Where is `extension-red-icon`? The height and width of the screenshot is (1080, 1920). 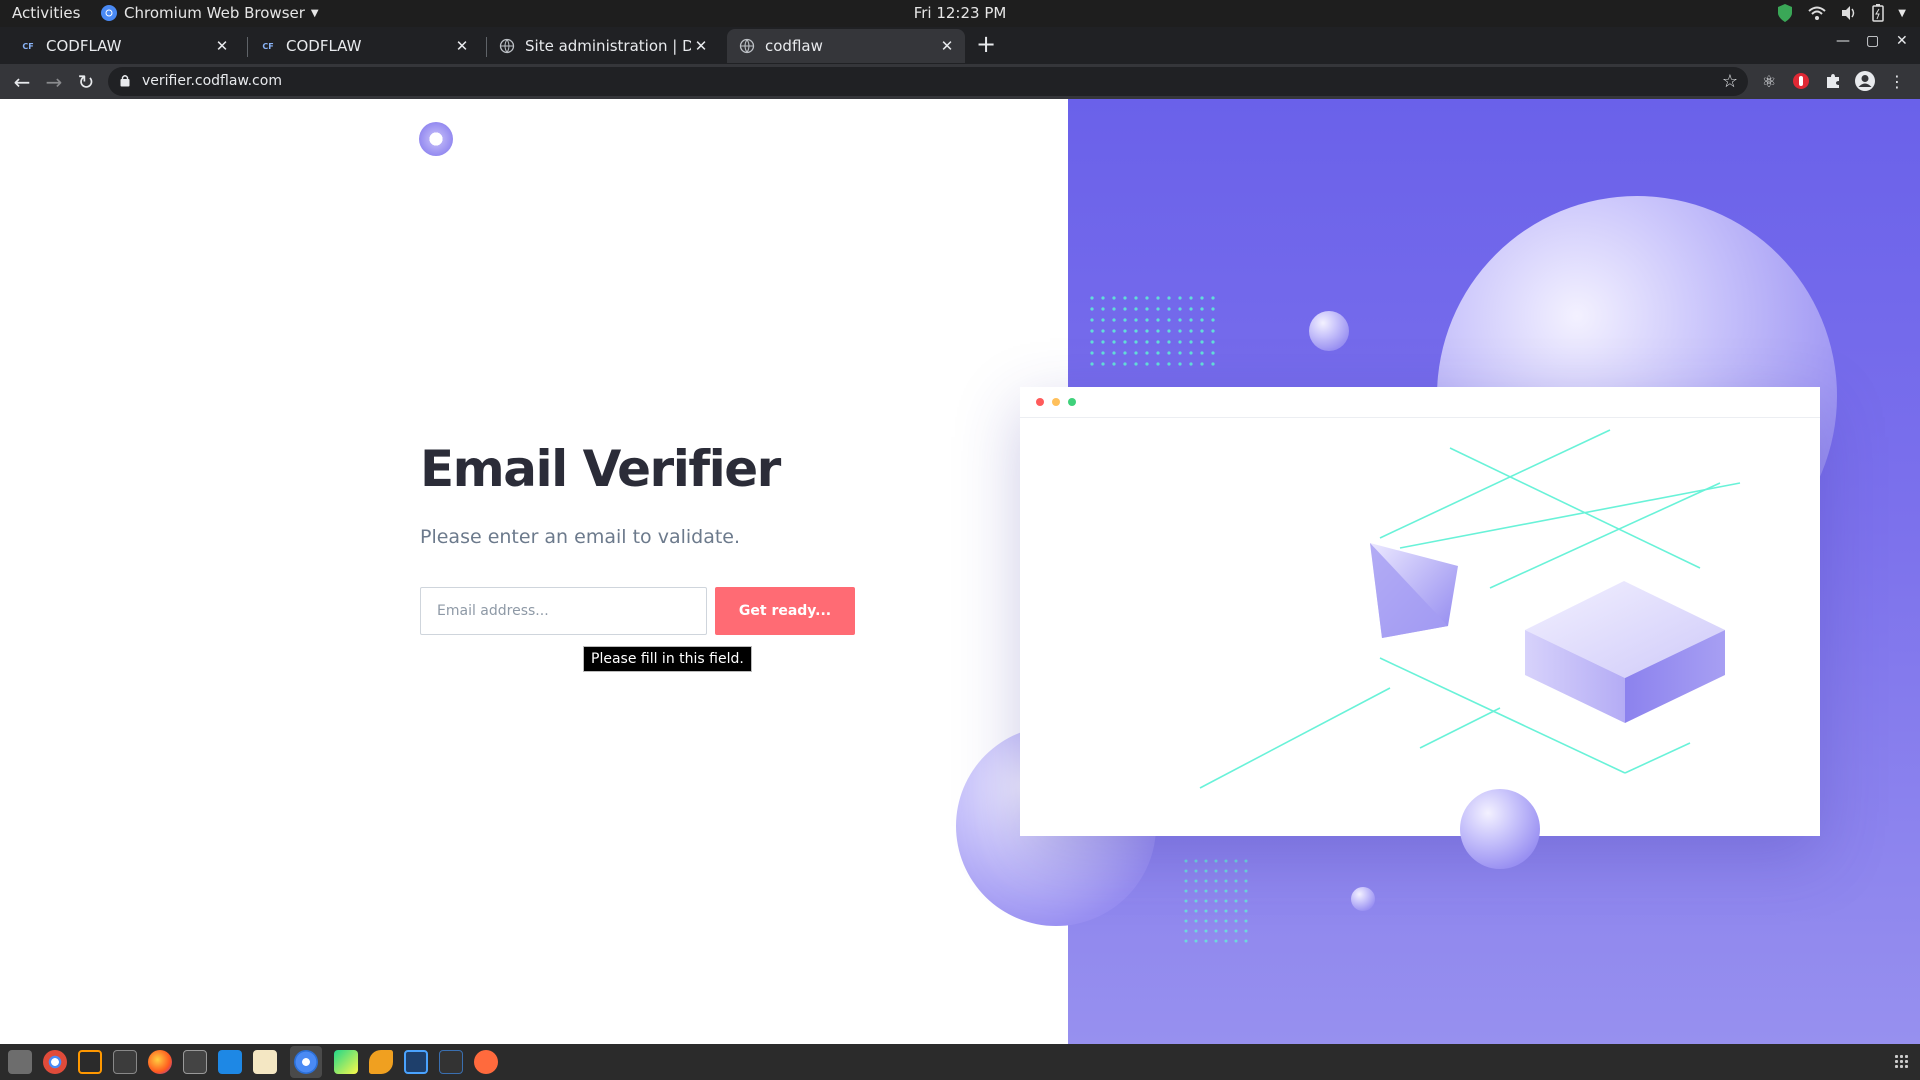 extension-red-icon is located at coordinates (1801, 81).